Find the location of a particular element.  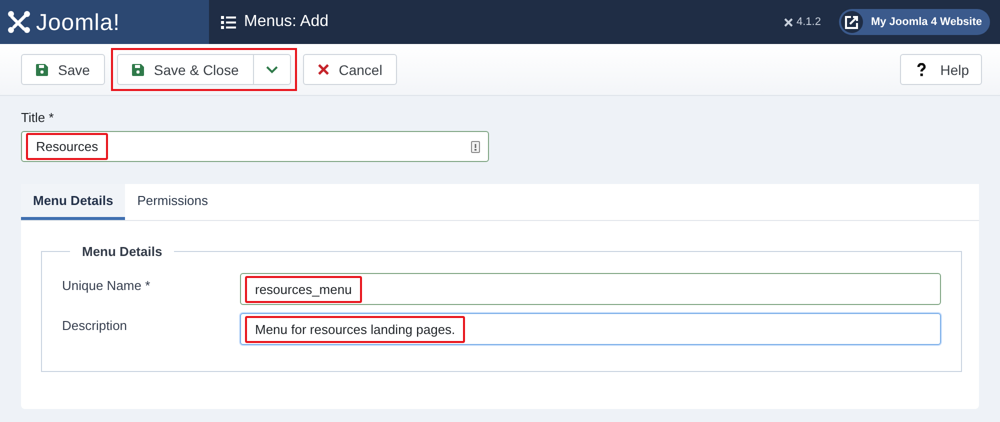

title-input: Resources is located at coordinates (255, 146).